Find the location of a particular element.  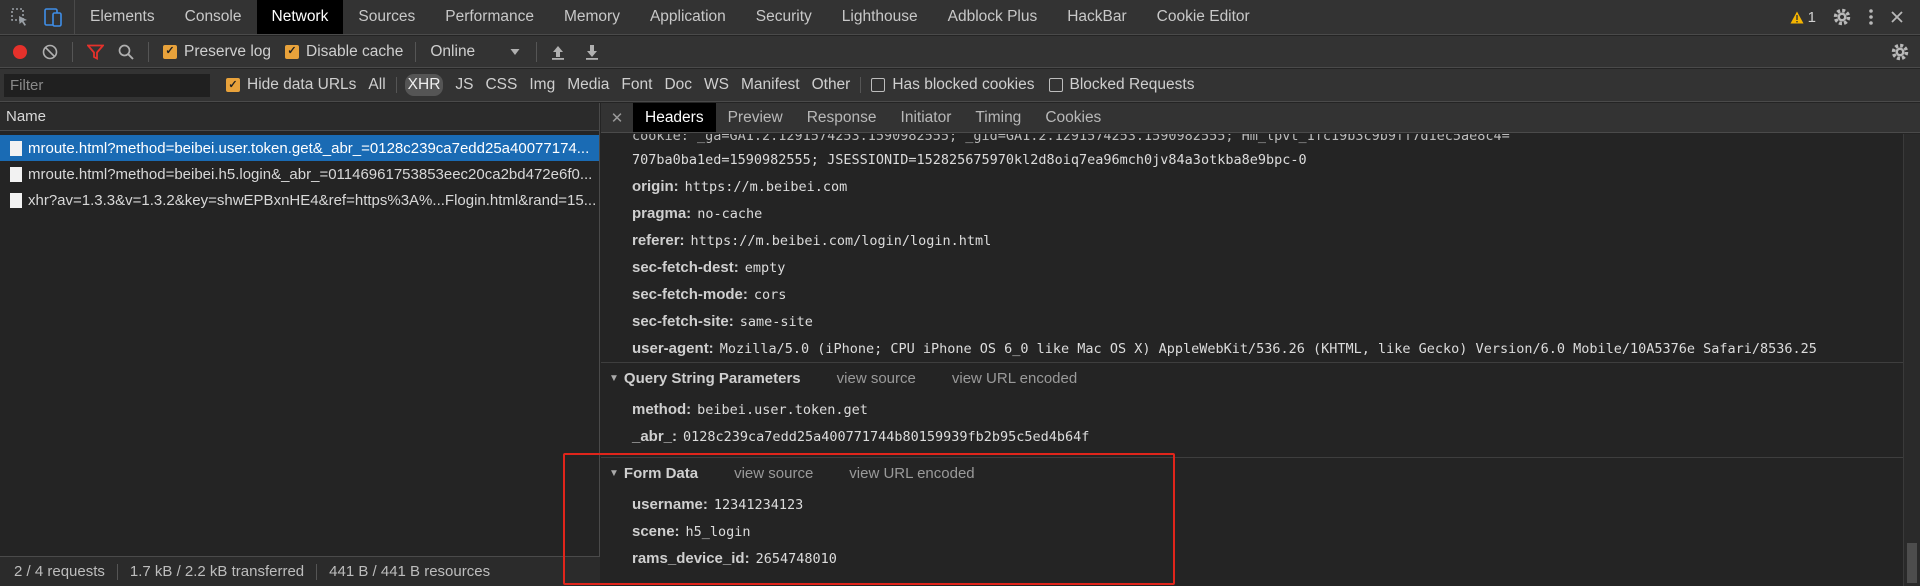

dropdown-arrow-icon is located at coordinates (515, 52).